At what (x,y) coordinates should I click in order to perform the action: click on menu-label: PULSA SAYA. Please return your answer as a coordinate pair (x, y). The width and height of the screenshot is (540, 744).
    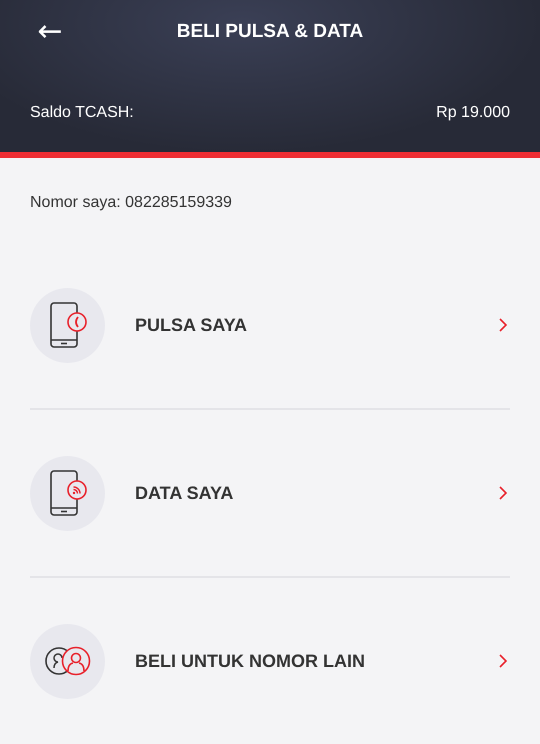
    Looking at the image, I should click on (191, 325).